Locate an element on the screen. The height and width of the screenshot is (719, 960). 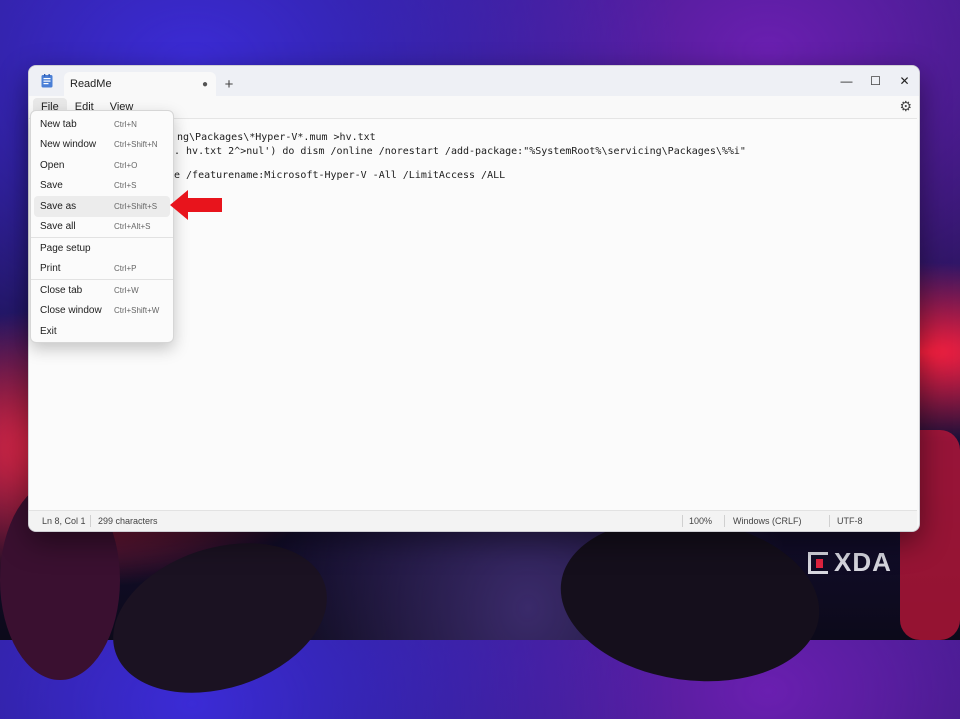
menu-item-label: Save is located at coordinates (51, 186).